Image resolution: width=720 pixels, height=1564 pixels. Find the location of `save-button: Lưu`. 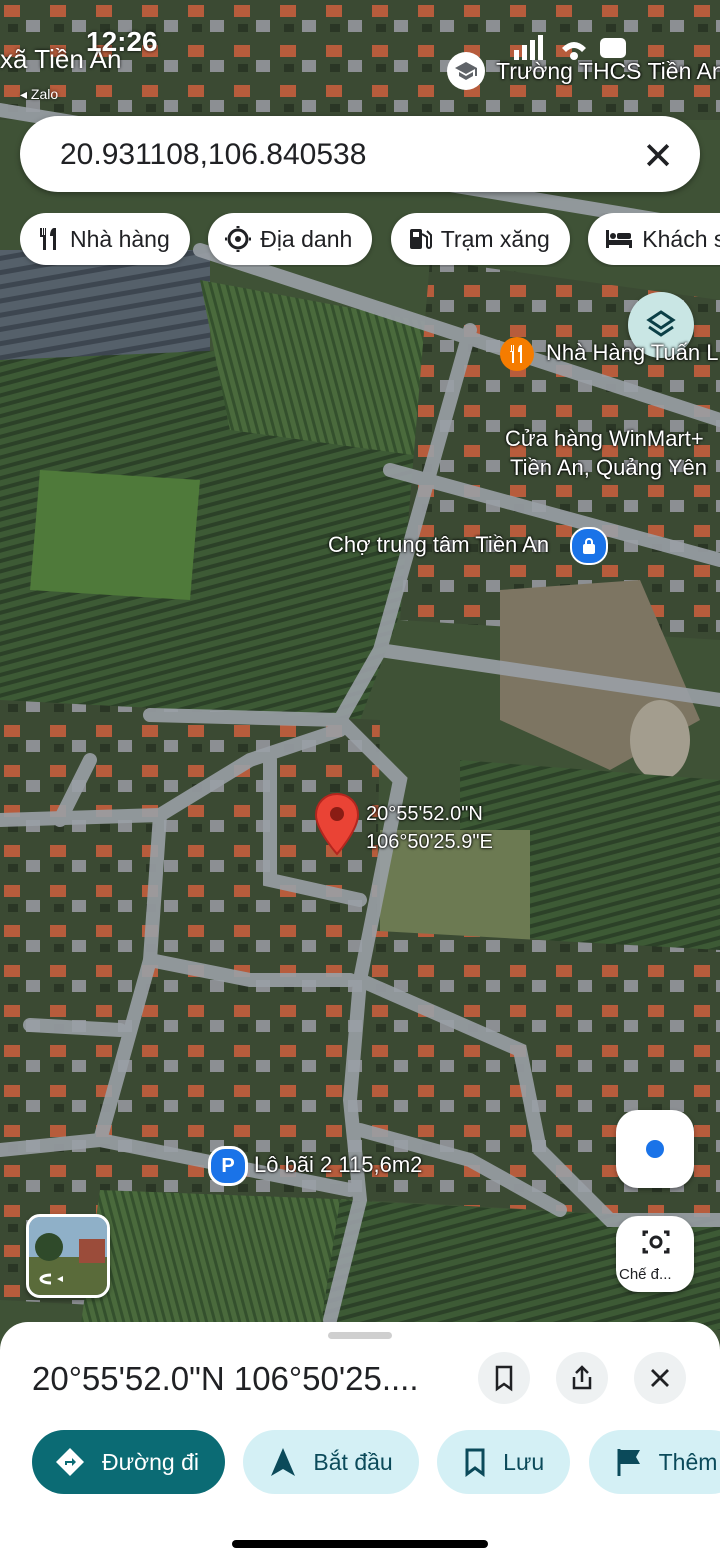

save-button: Lưu is located at coordinates (504, 1462).